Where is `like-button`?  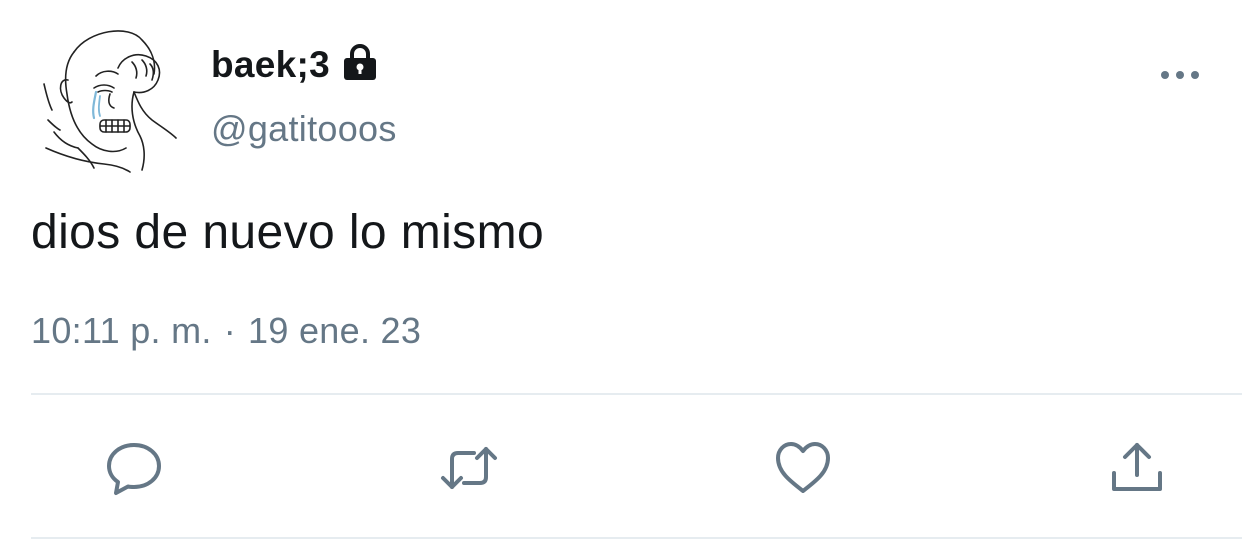
like-button is located at coordinates (803, 468).